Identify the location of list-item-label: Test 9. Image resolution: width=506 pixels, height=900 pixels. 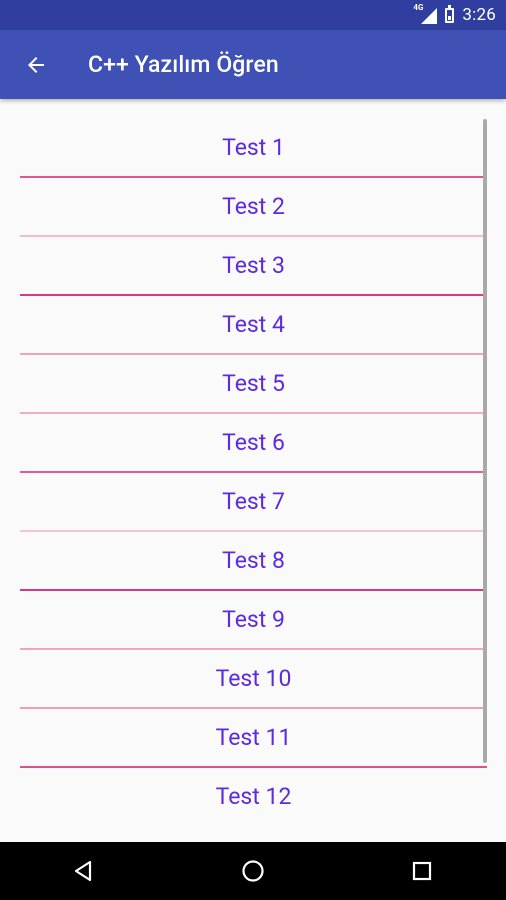
(253, 619).